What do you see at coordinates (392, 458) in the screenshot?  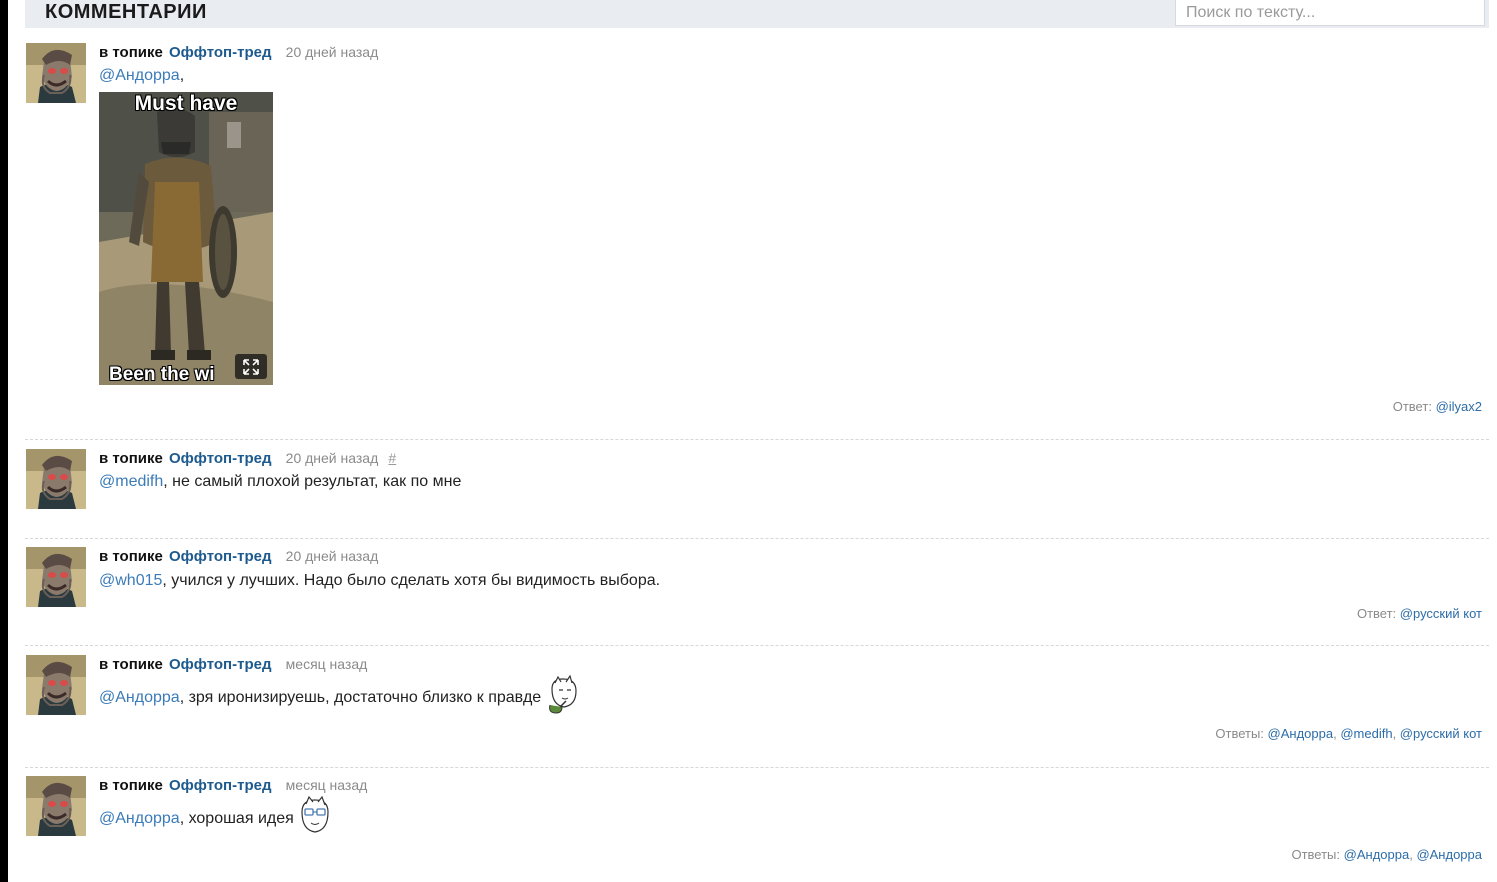 I see `permalink-hash: #` at bounding box center [392, 458].